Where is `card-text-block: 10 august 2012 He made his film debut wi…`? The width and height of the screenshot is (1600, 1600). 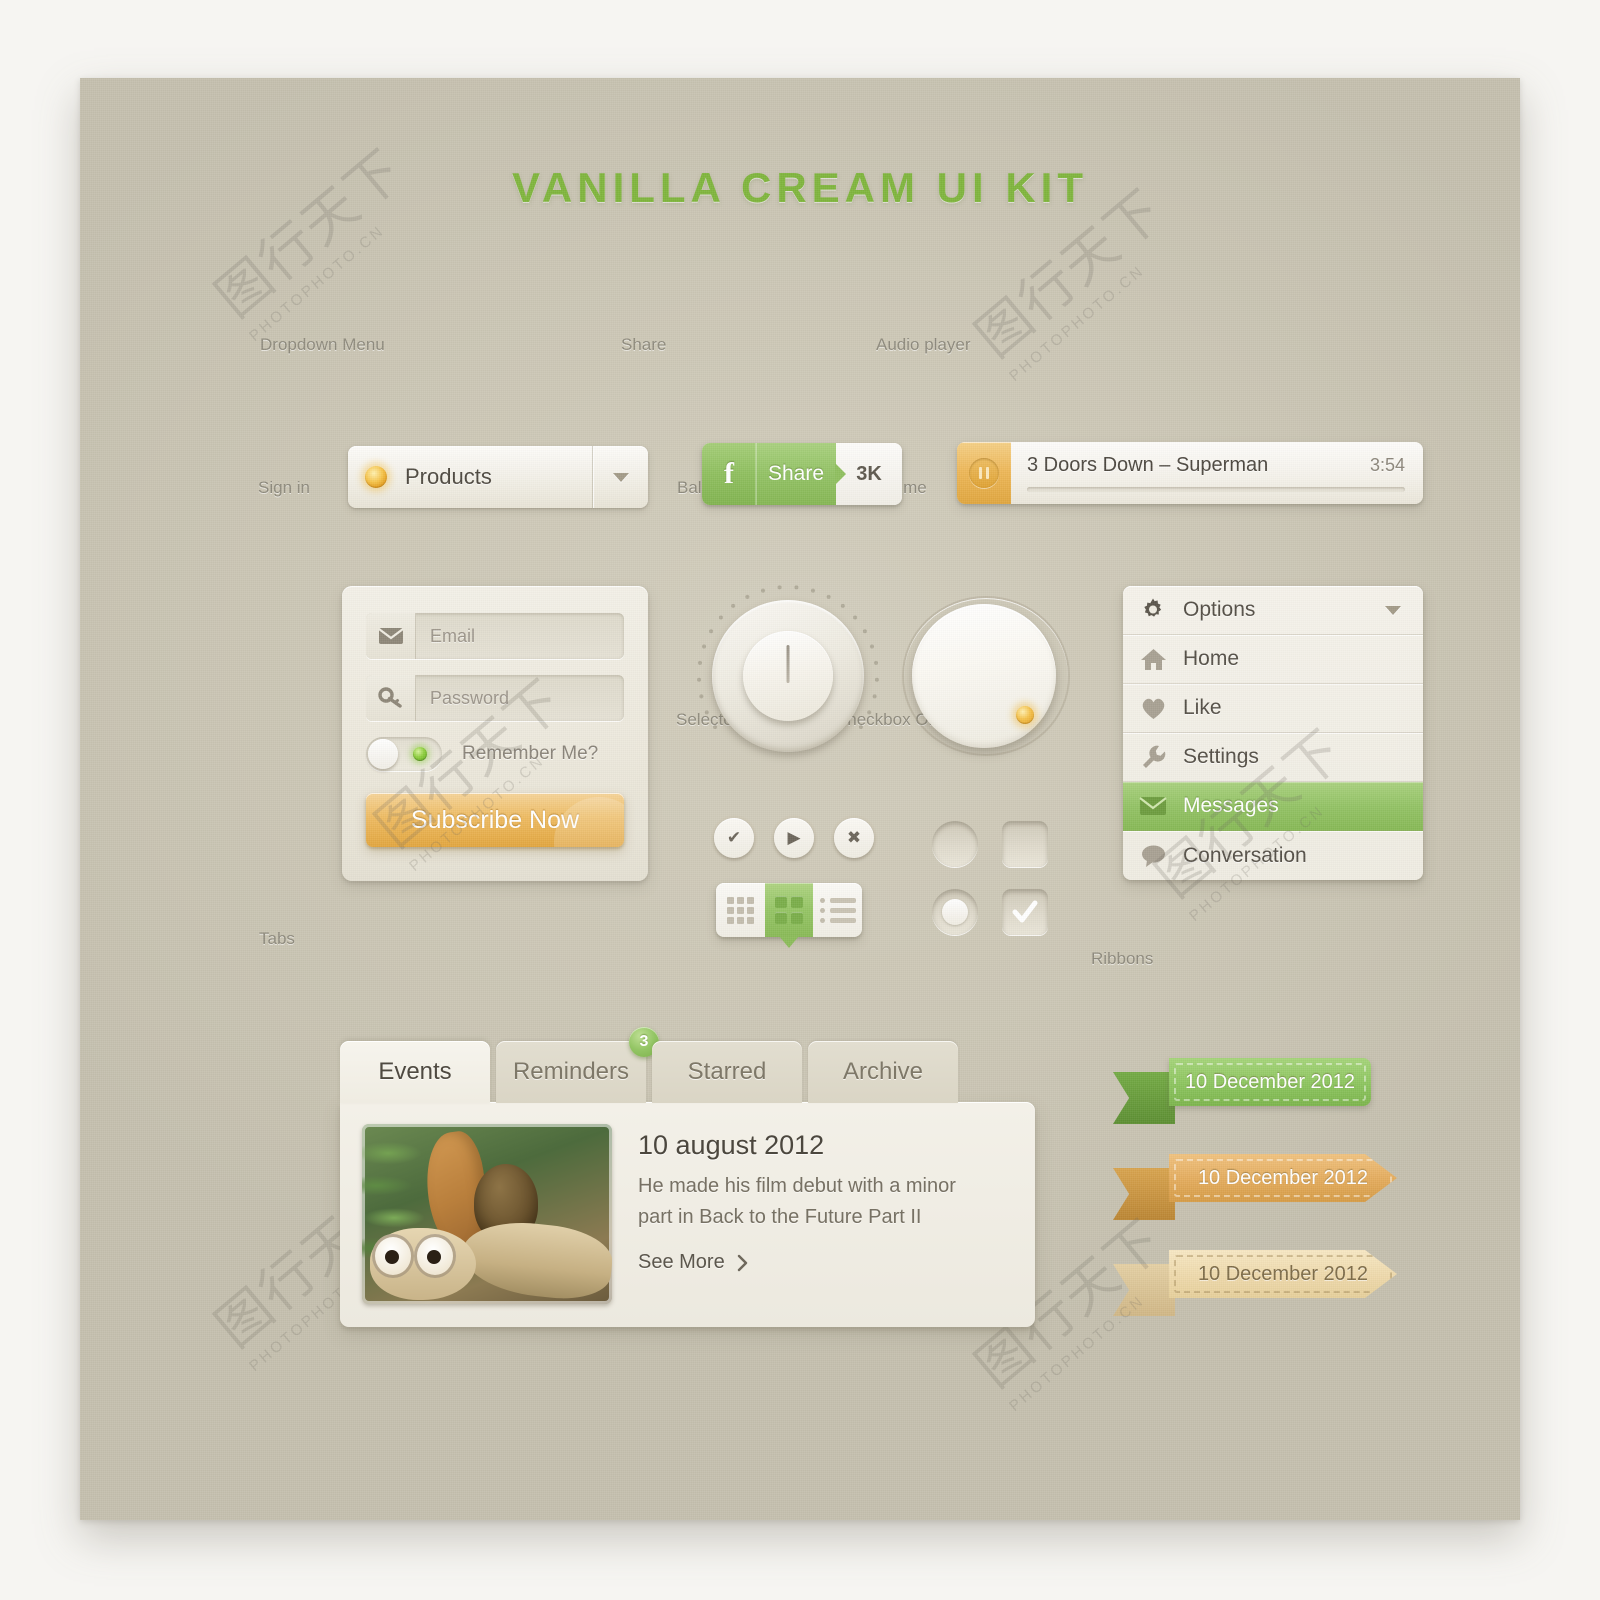
card-text-block: 10 august 2012 He made his film debut wi… is located at coordinates (800, 1214).